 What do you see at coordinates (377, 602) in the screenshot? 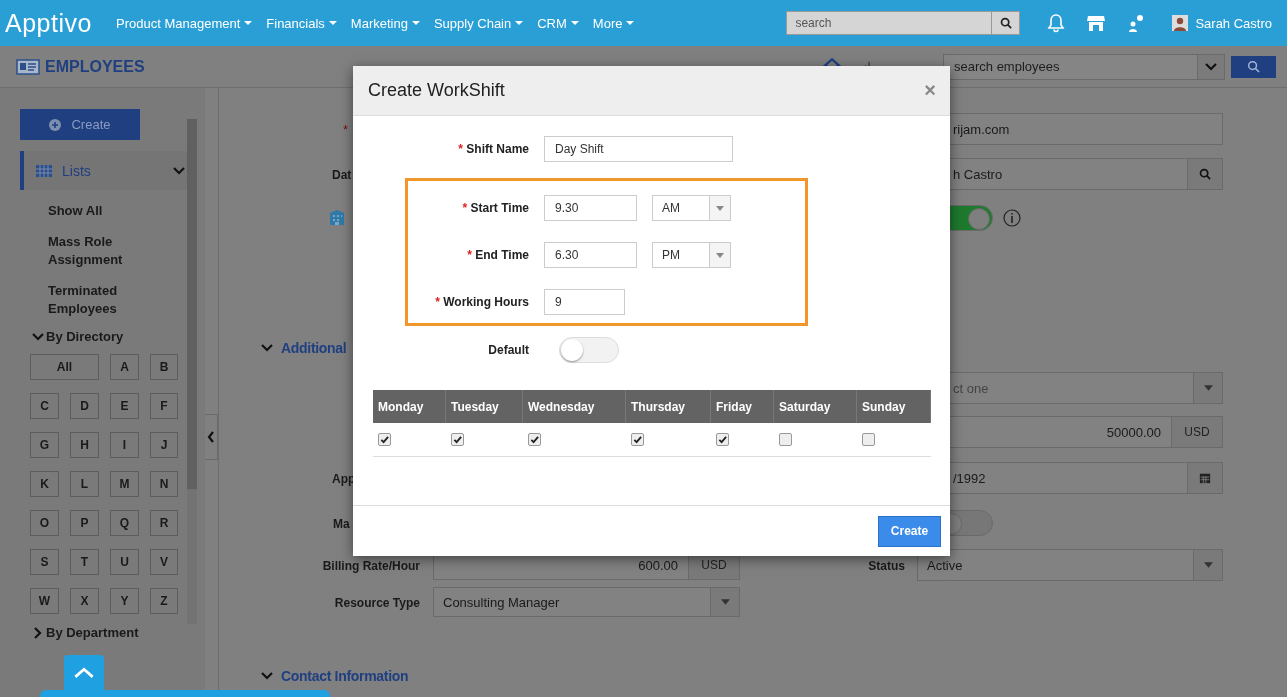
I see `field-label: Resource Type` at bounding box center [377, 602].